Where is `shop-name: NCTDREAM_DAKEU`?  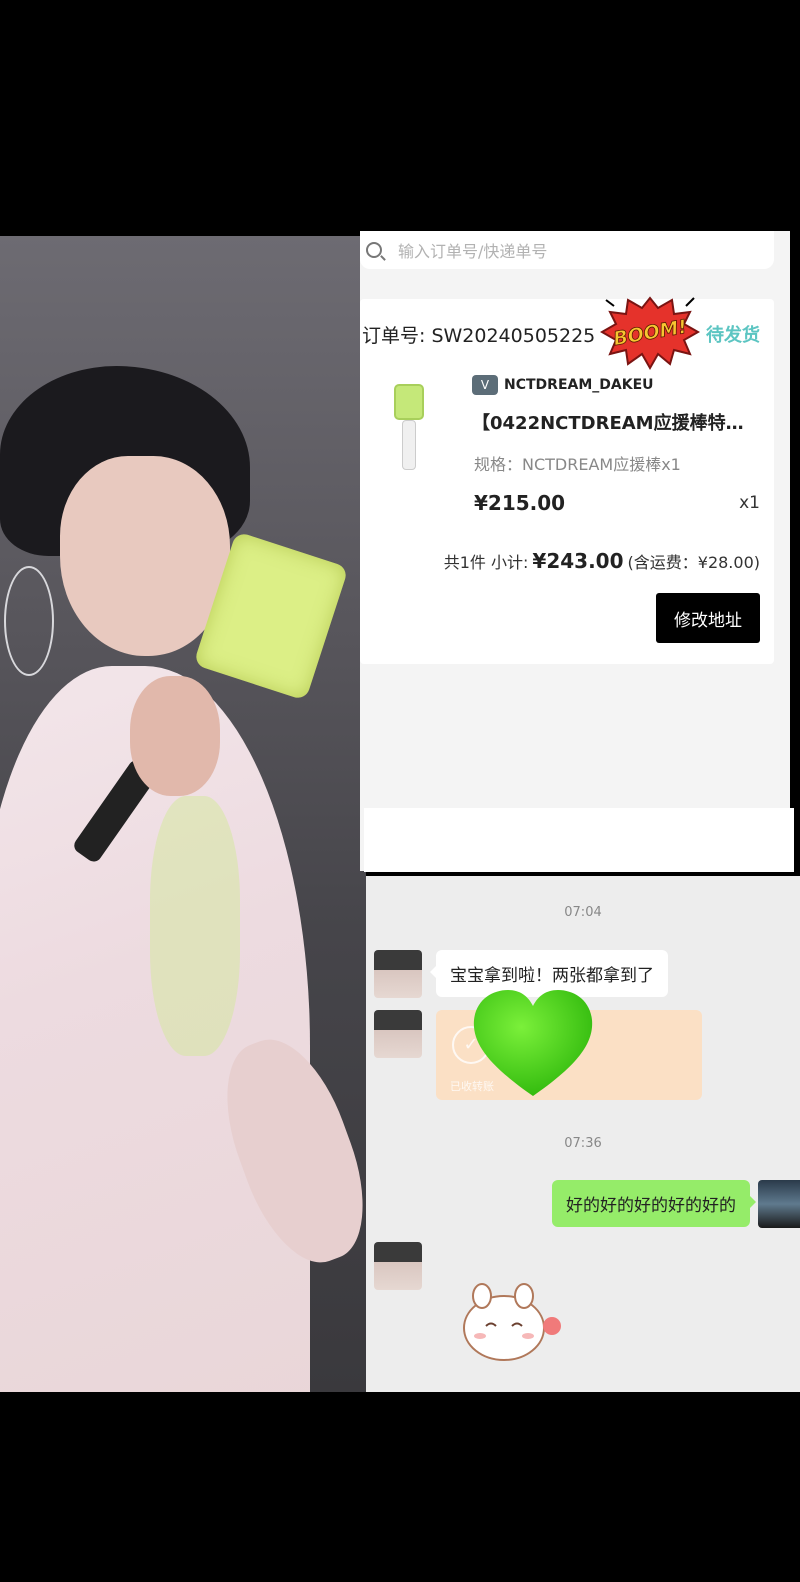
shop-name: NCTDREAM_DAKEU is located at coordinates (579, 385).